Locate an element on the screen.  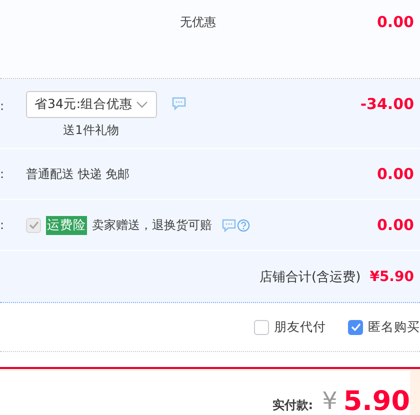
shop-total-amount: ¥5.90 is located at coordinates (392, 276).